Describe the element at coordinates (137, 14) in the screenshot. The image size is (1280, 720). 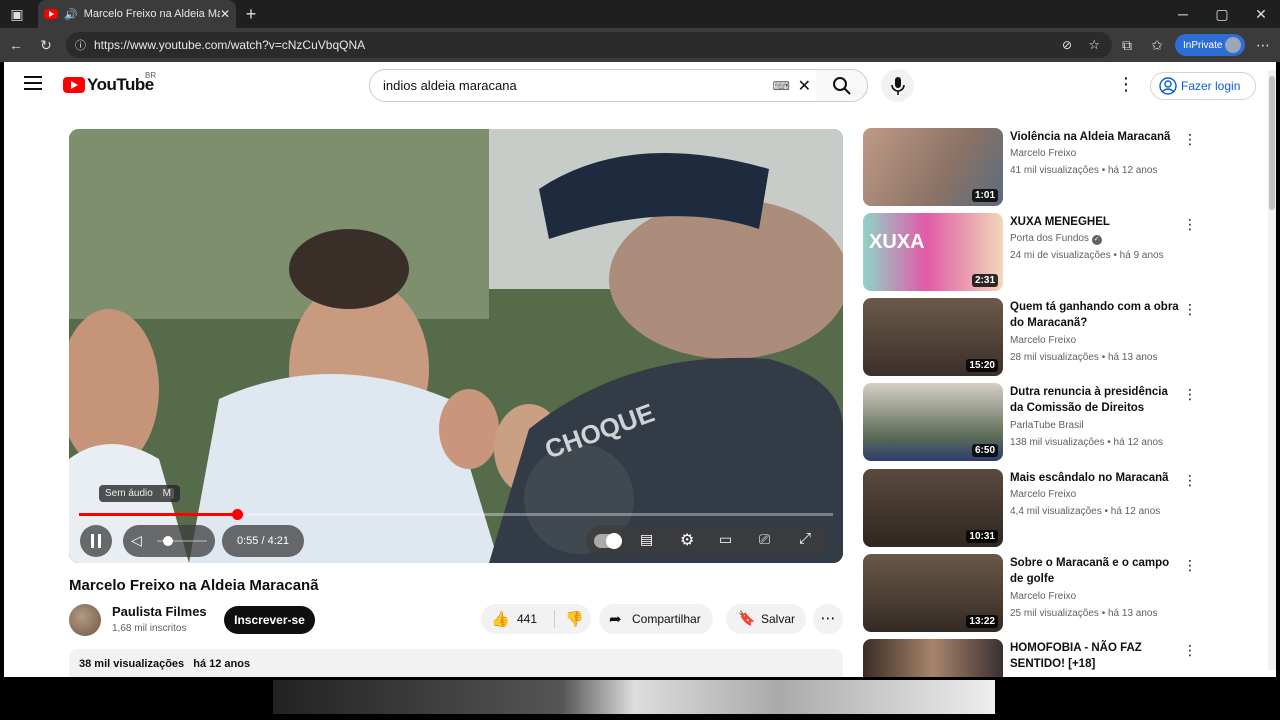
I see `browser-tab-active: 🔊 Marcelo Freixo na Aldeia Ma ✕` at that location.